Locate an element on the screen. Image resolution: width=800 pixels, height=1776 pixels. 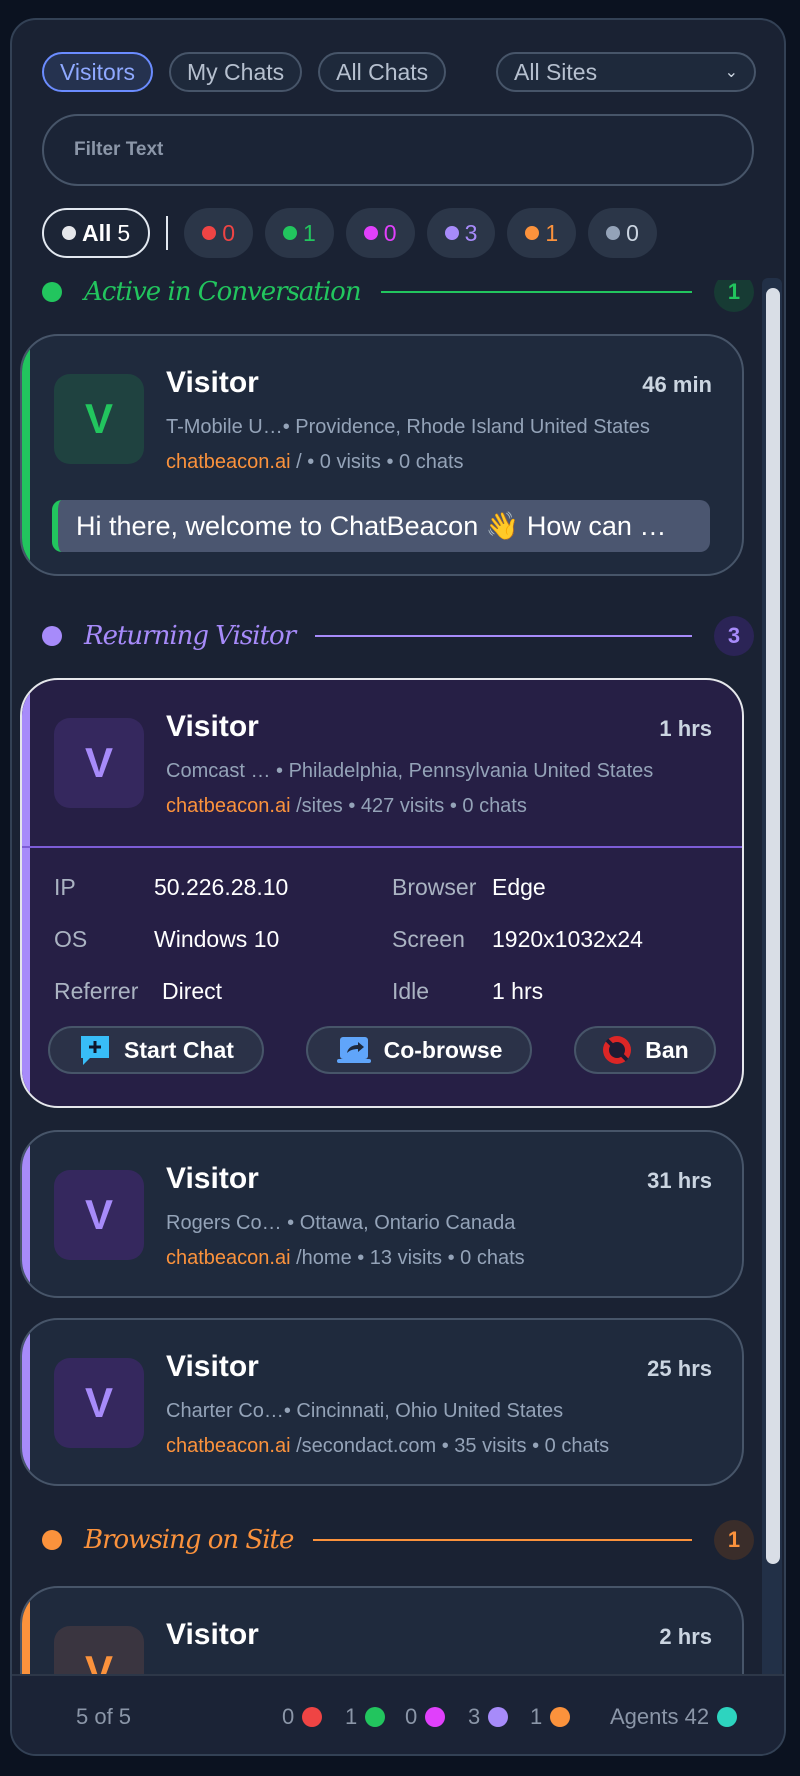
visitor-card: V Visitor 2 hrs is located at coordinates (382, 1634).